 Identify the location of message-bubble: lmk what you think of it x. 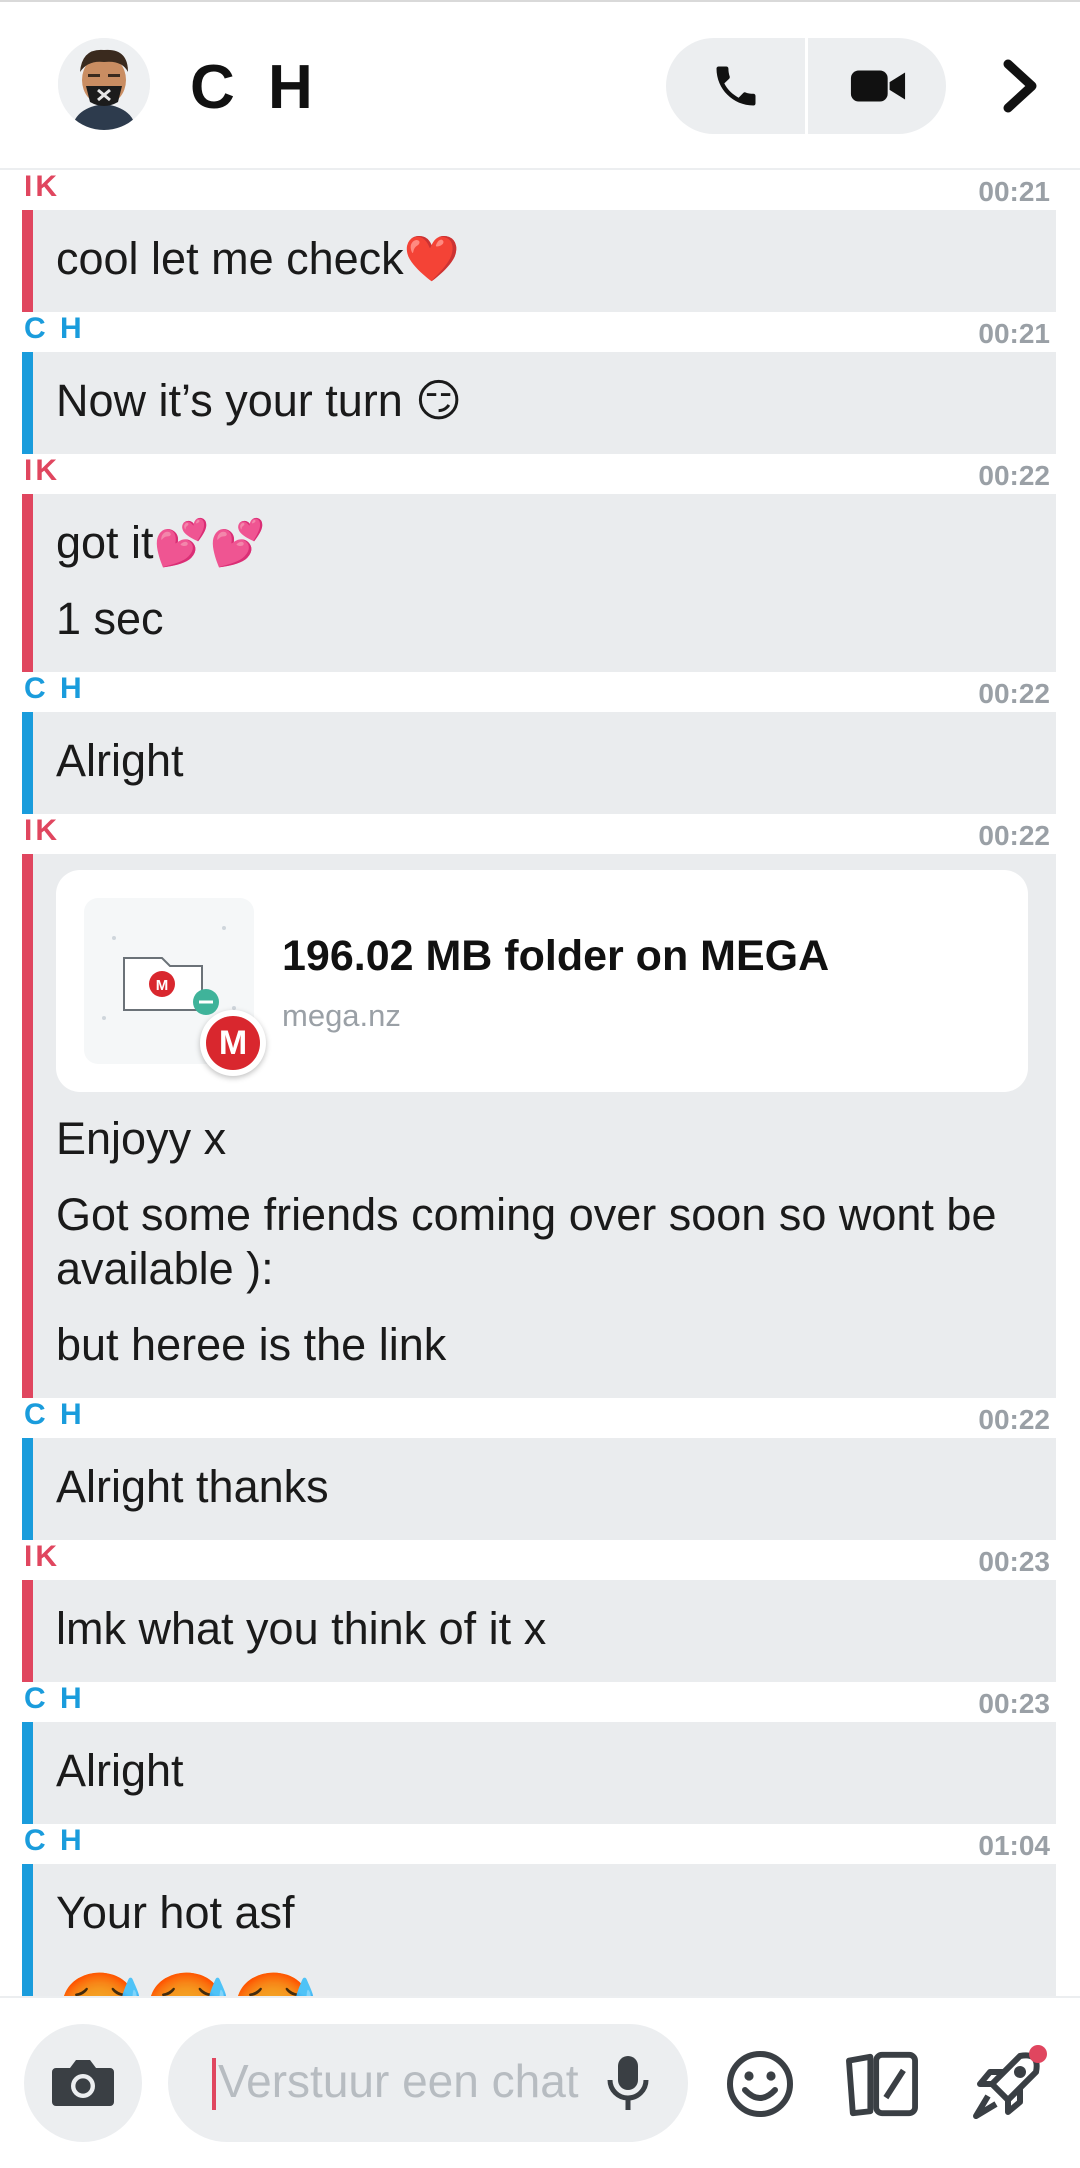
(539, 1631).